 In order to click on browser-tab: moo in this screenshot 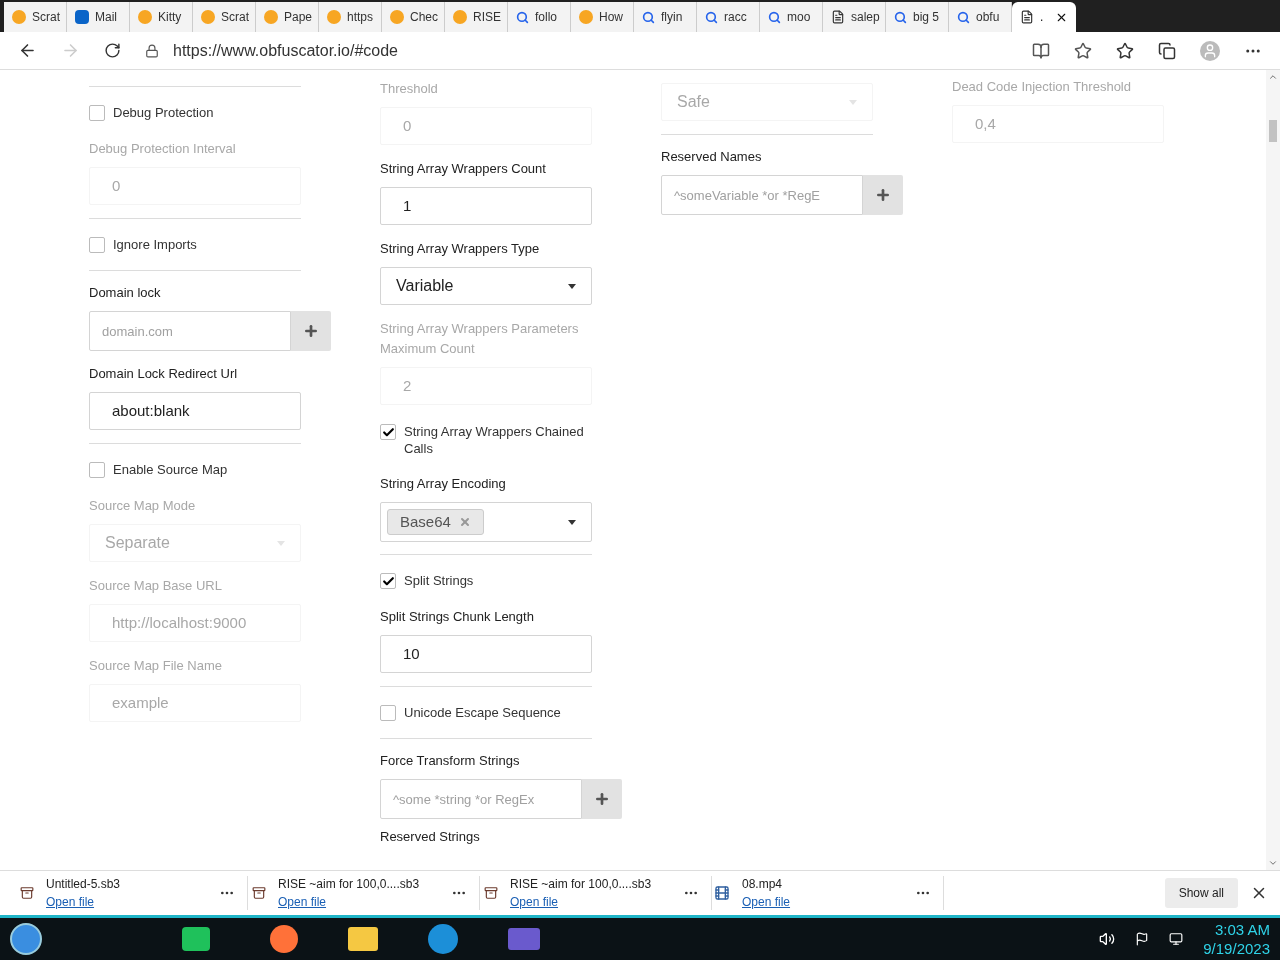, I will do `click(791, 17)`.